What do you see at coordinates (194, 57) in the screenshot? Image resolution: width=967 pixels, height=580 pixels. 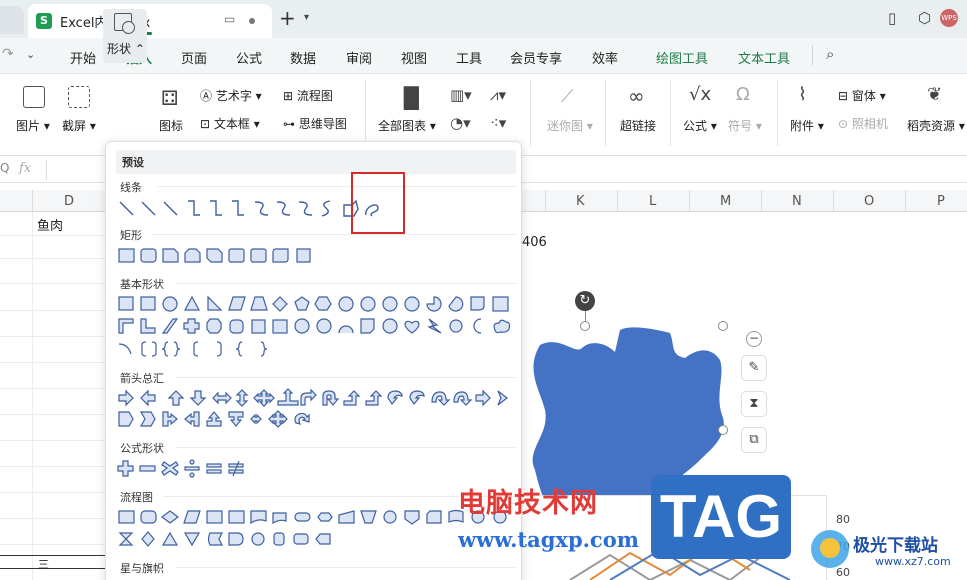 I see `menu-page: 页面` at bounding box center [194, 57].